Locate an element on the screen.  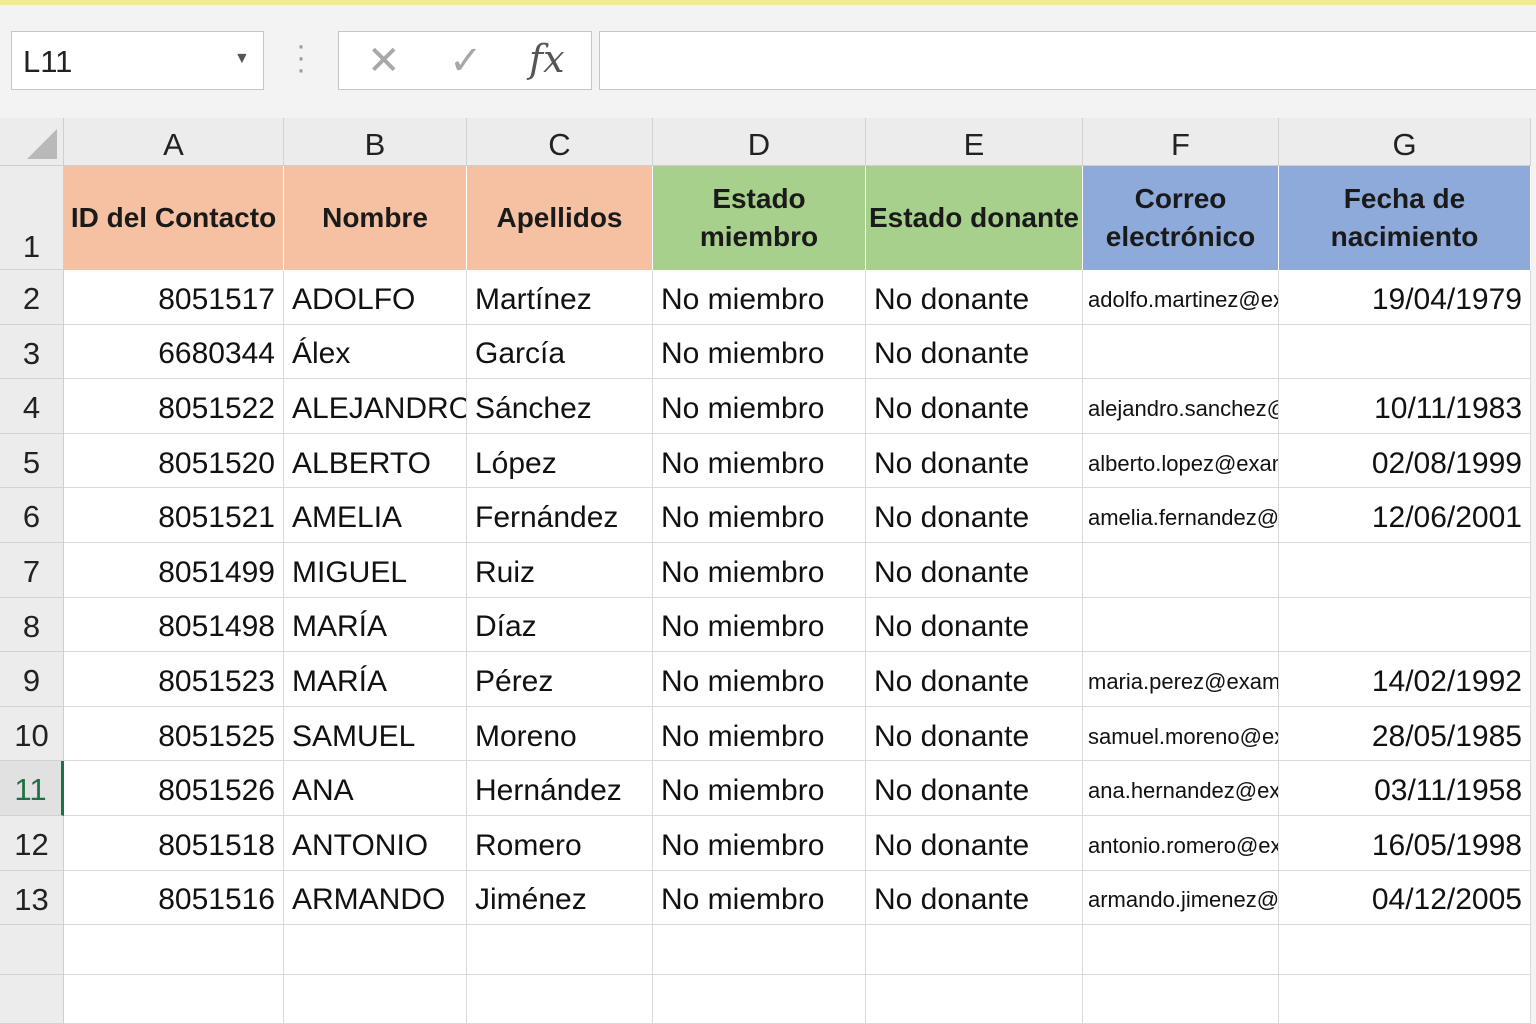
name-box: L11 ▼ is located at coordinates (137, 60).